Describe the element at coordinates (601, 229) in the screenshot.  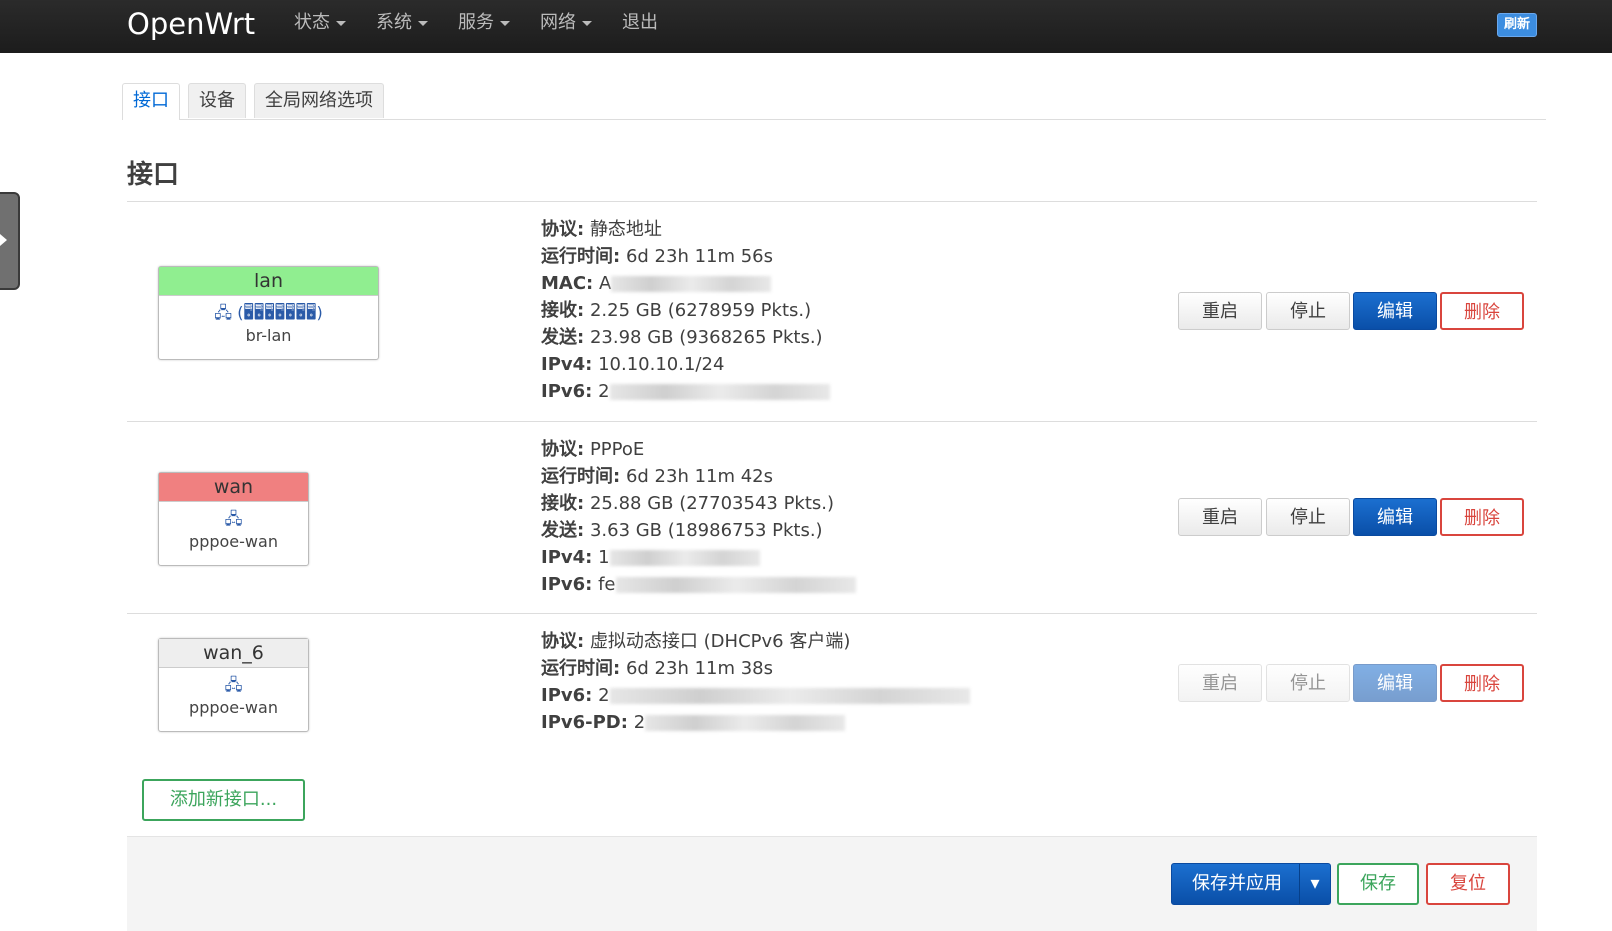
I see `detail-row: 协议: 静态地址` at that location.